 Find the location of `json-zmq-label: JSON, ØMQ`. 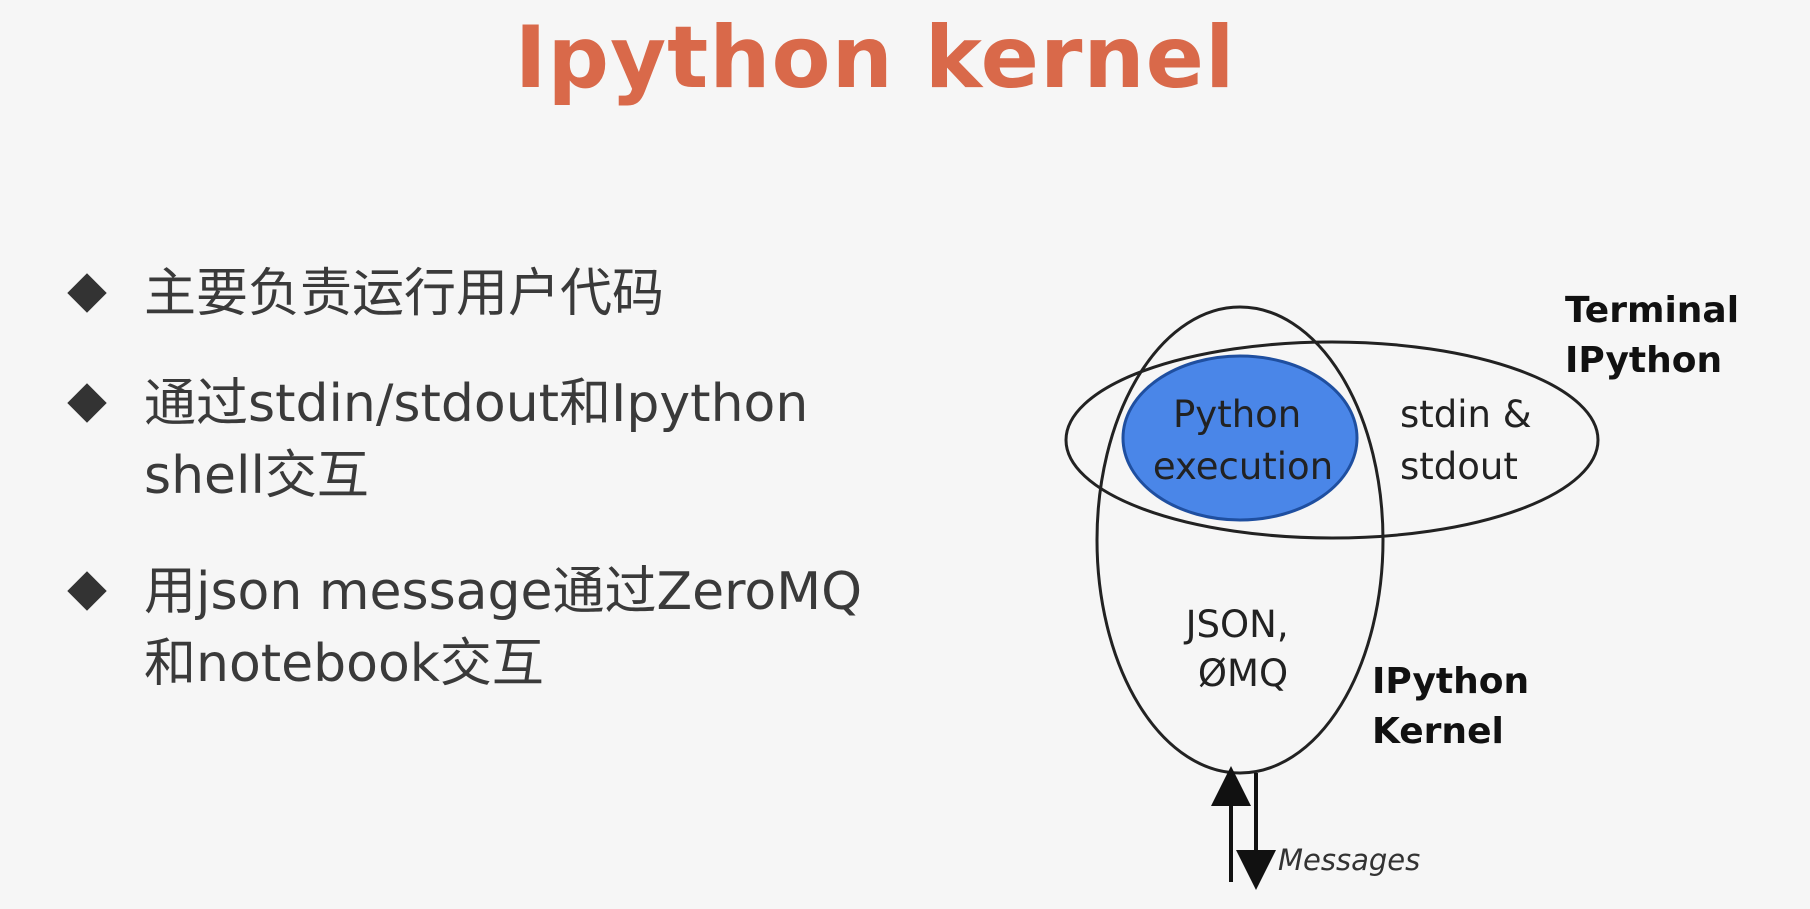

json-zmq-label: JSON, ØMQ is located at coordinates (1242, 649).